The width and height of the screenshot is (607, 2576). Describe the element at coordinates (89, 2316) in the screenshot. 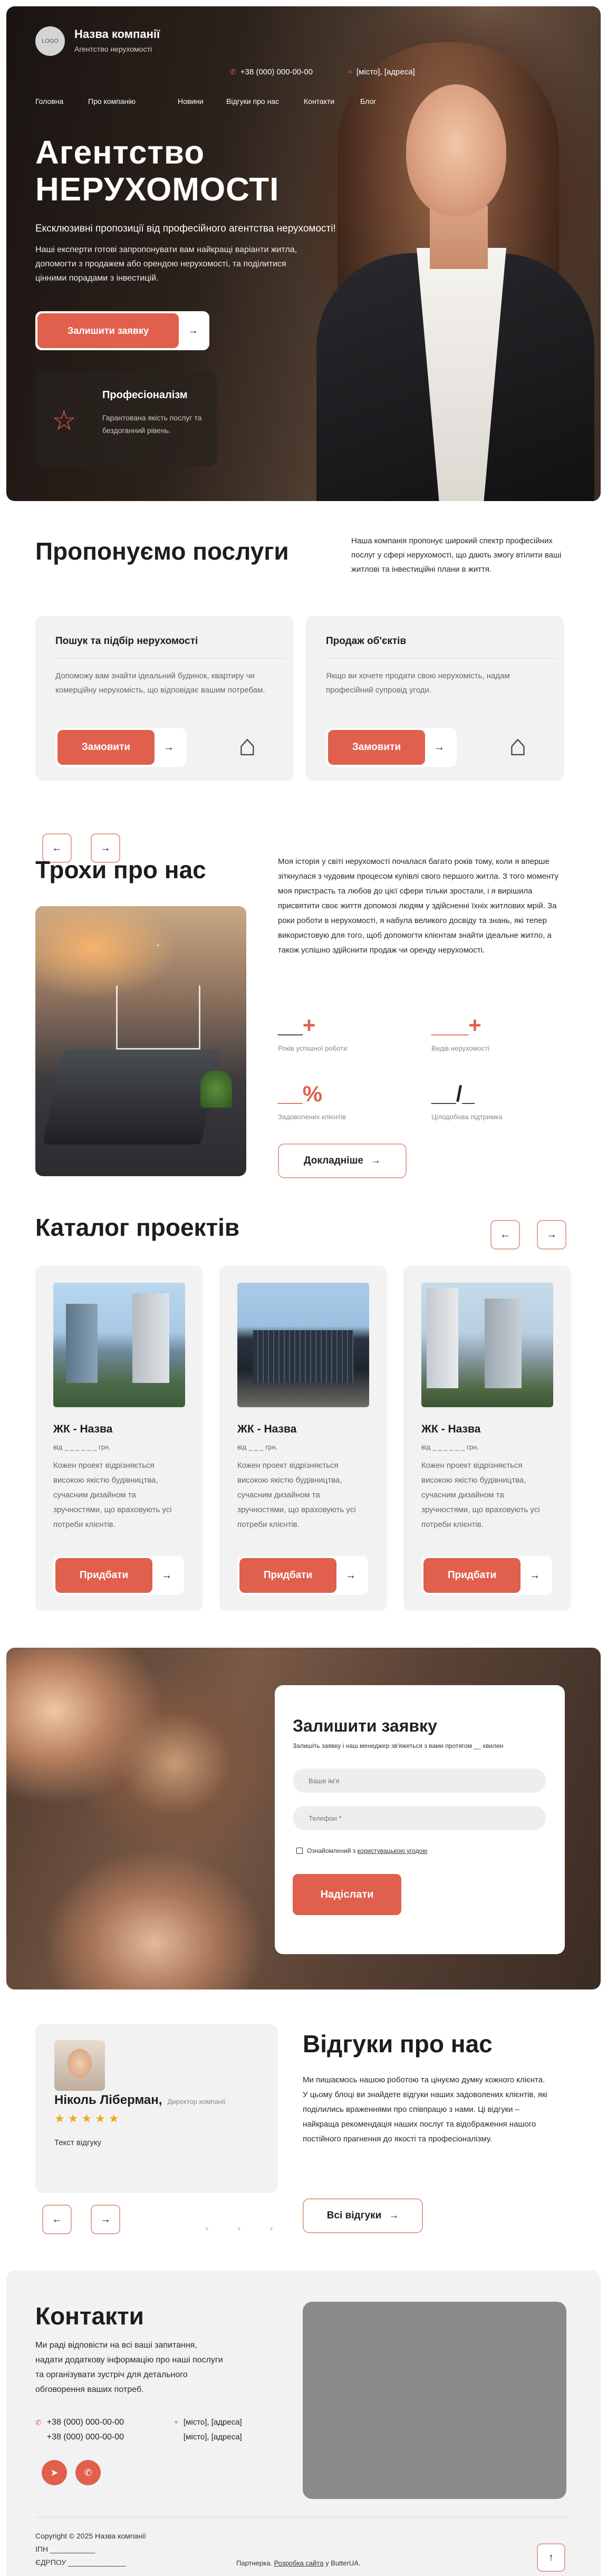

I see `contacts-title: Контакти` at that location.